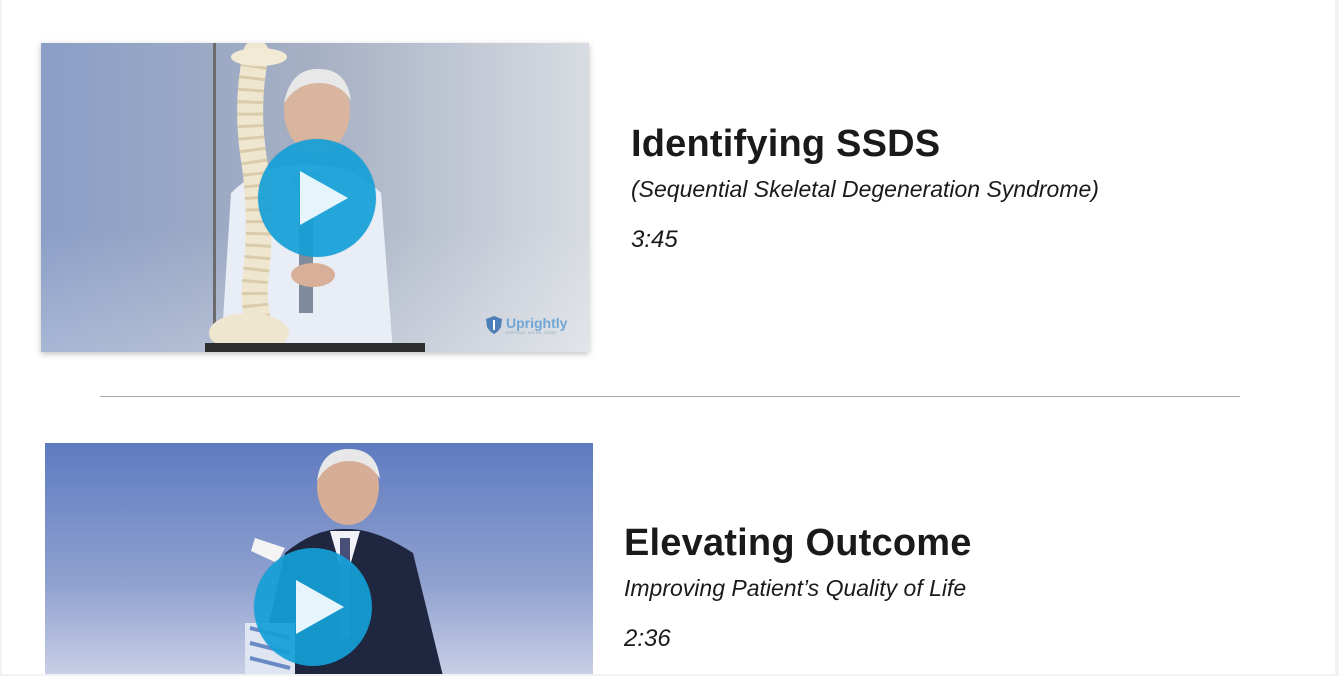  Describe the element at coordinates (494, 325) in the screenshot. I see `shield-logo-icon` at that location.